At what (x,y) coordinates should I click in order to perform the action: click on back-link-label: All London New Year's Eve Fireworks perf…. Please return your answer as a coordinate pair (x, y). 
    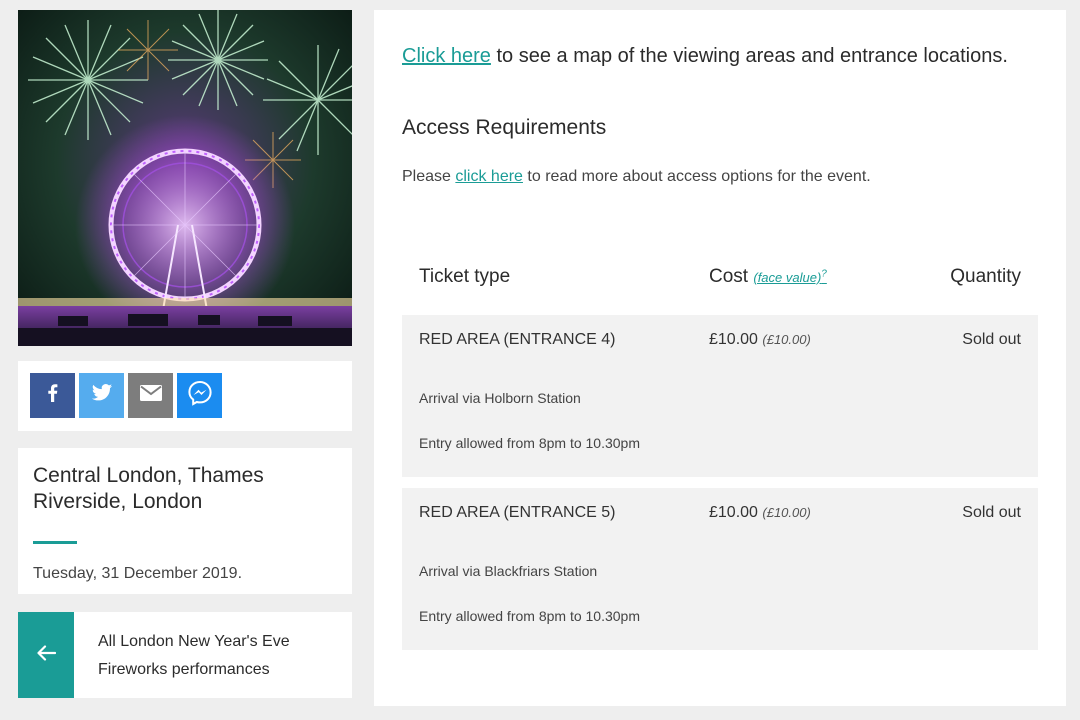
    Looking at the image, I should click on (218, 656).